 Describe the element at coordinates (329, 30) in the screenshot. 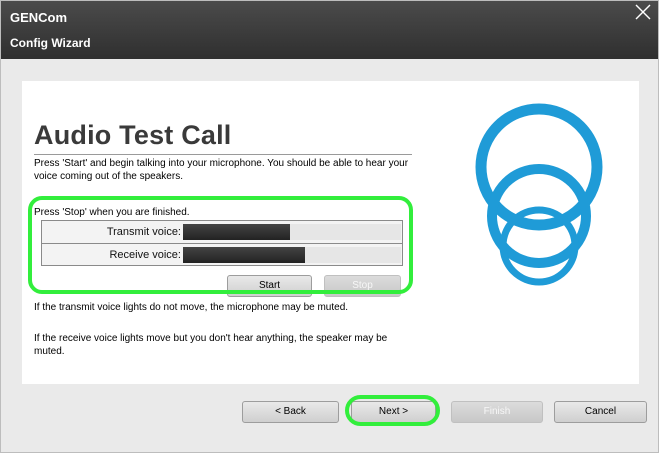

I see `title-bar: GENCom Config Wizard` at that location.